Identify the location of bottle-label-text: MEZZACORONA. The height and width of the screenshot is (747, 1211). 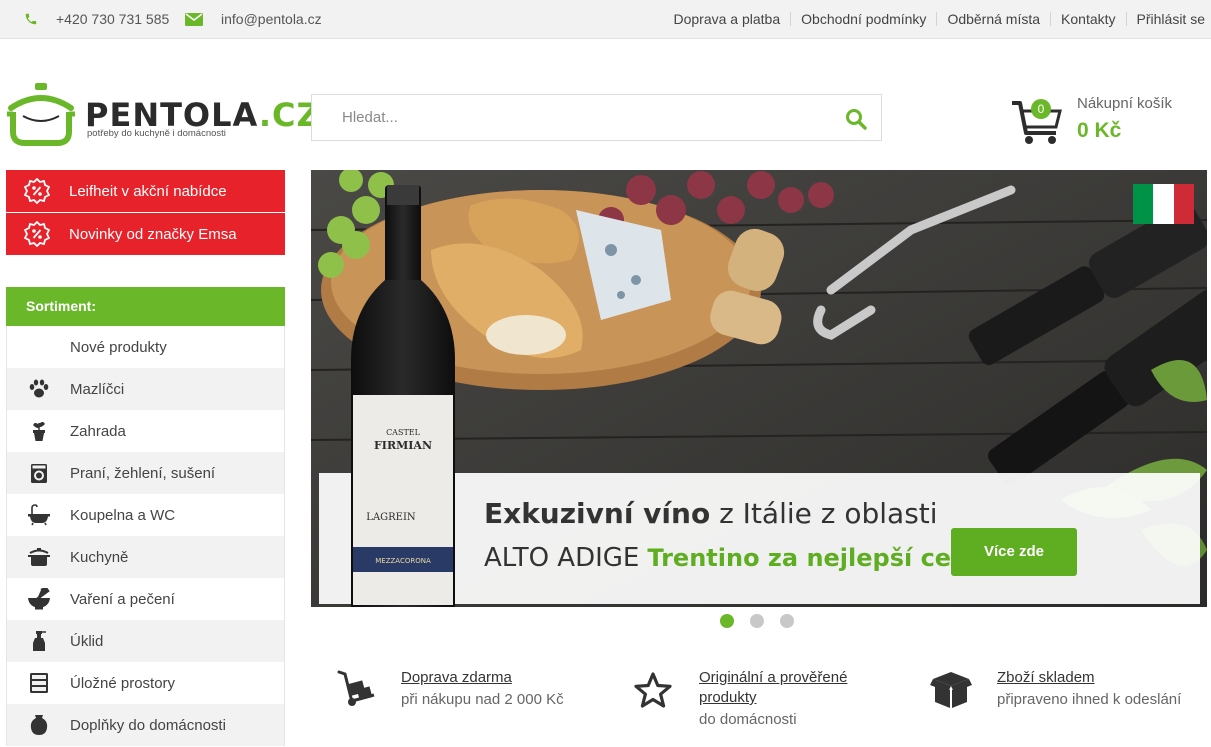
(403, 561).